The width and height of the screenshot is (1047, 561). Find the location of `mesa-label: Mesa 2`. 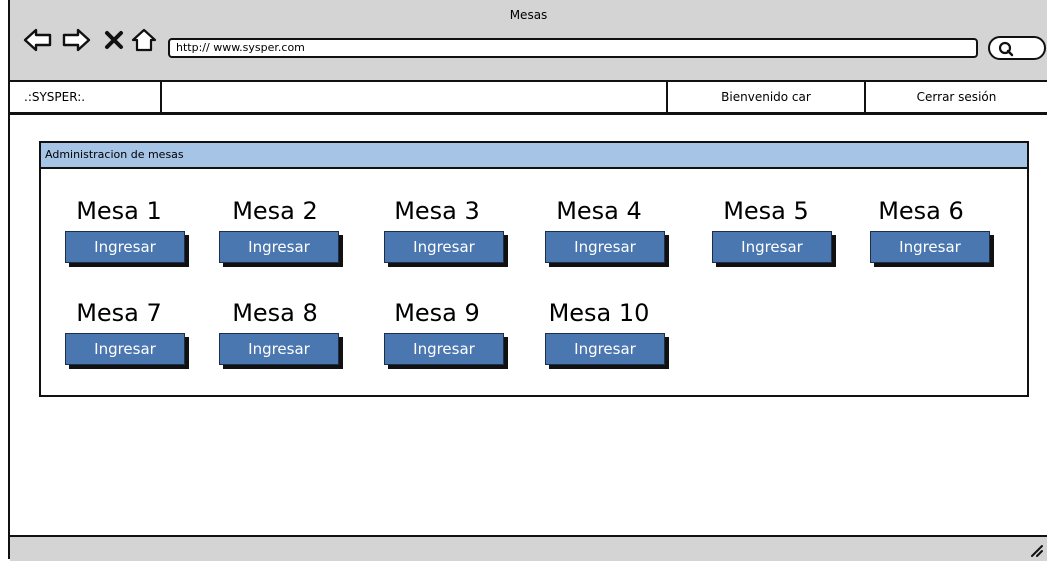

mesa-label: Mesa 2 is located at coordinates (275, 211).